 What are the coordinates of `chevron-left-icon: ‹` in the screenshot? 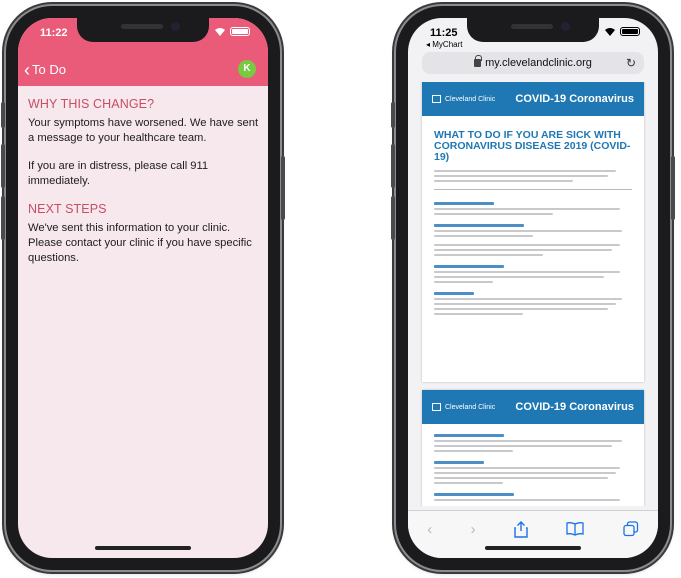 It's located at (27, 69).